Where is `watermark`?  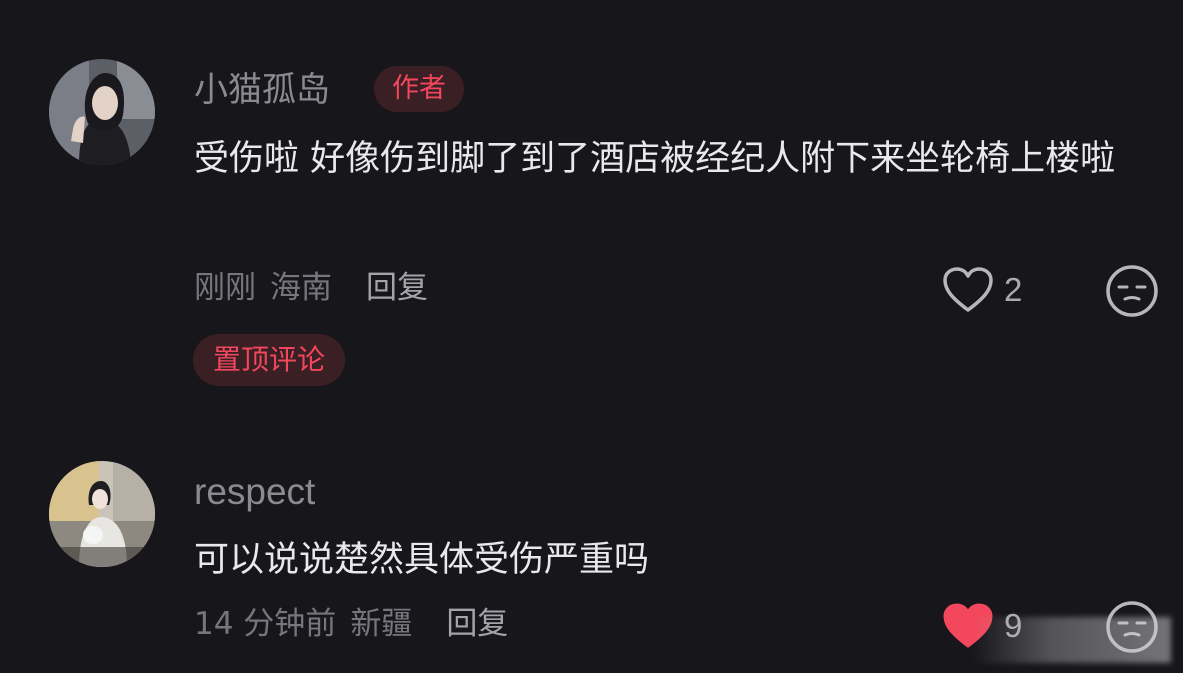 watermark is located at coordinates (1071, 640).